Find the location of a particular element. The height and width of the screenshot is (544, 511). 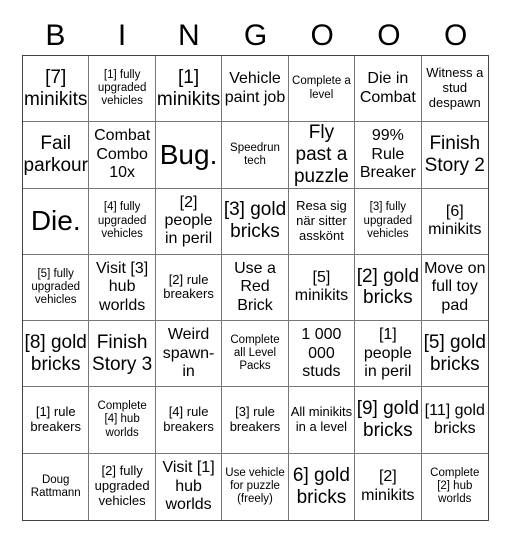

bingo-cell: Die in Combat is located at coordinates (388, 89).